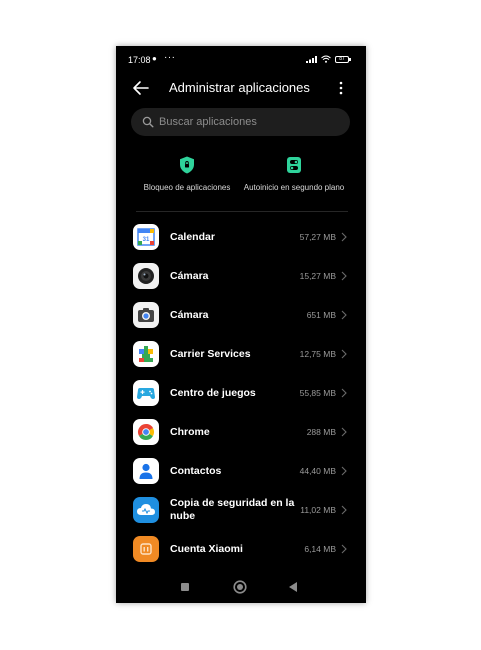  Describe the element at coordinates (241, 315) in the screenshot. I see `app-row-camara-2: Cámara 651 MB` at that location.